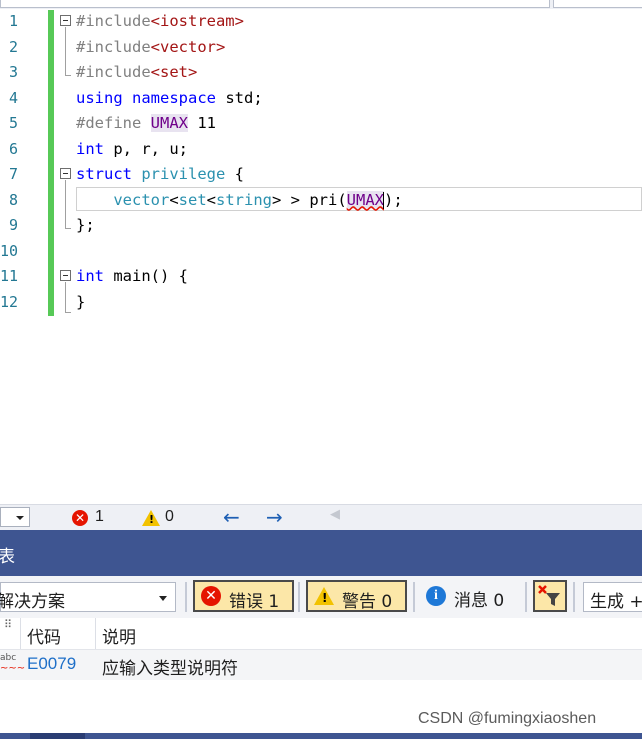 The height and width of the screenshot is (739, 642). I want to click on code-token: );, so click(393, 199).